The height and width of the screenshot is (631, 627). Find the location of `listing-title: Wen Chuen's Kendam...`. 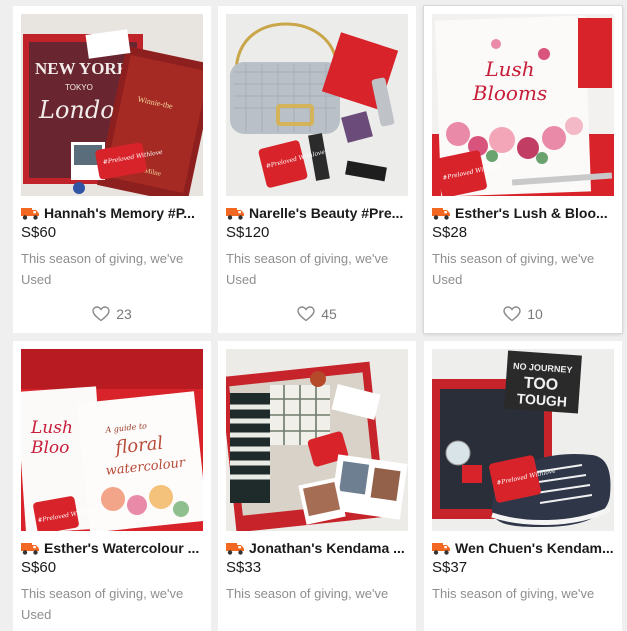

listing-title: Wen Chuen's Kendam... is located at coordinates (524, 548).